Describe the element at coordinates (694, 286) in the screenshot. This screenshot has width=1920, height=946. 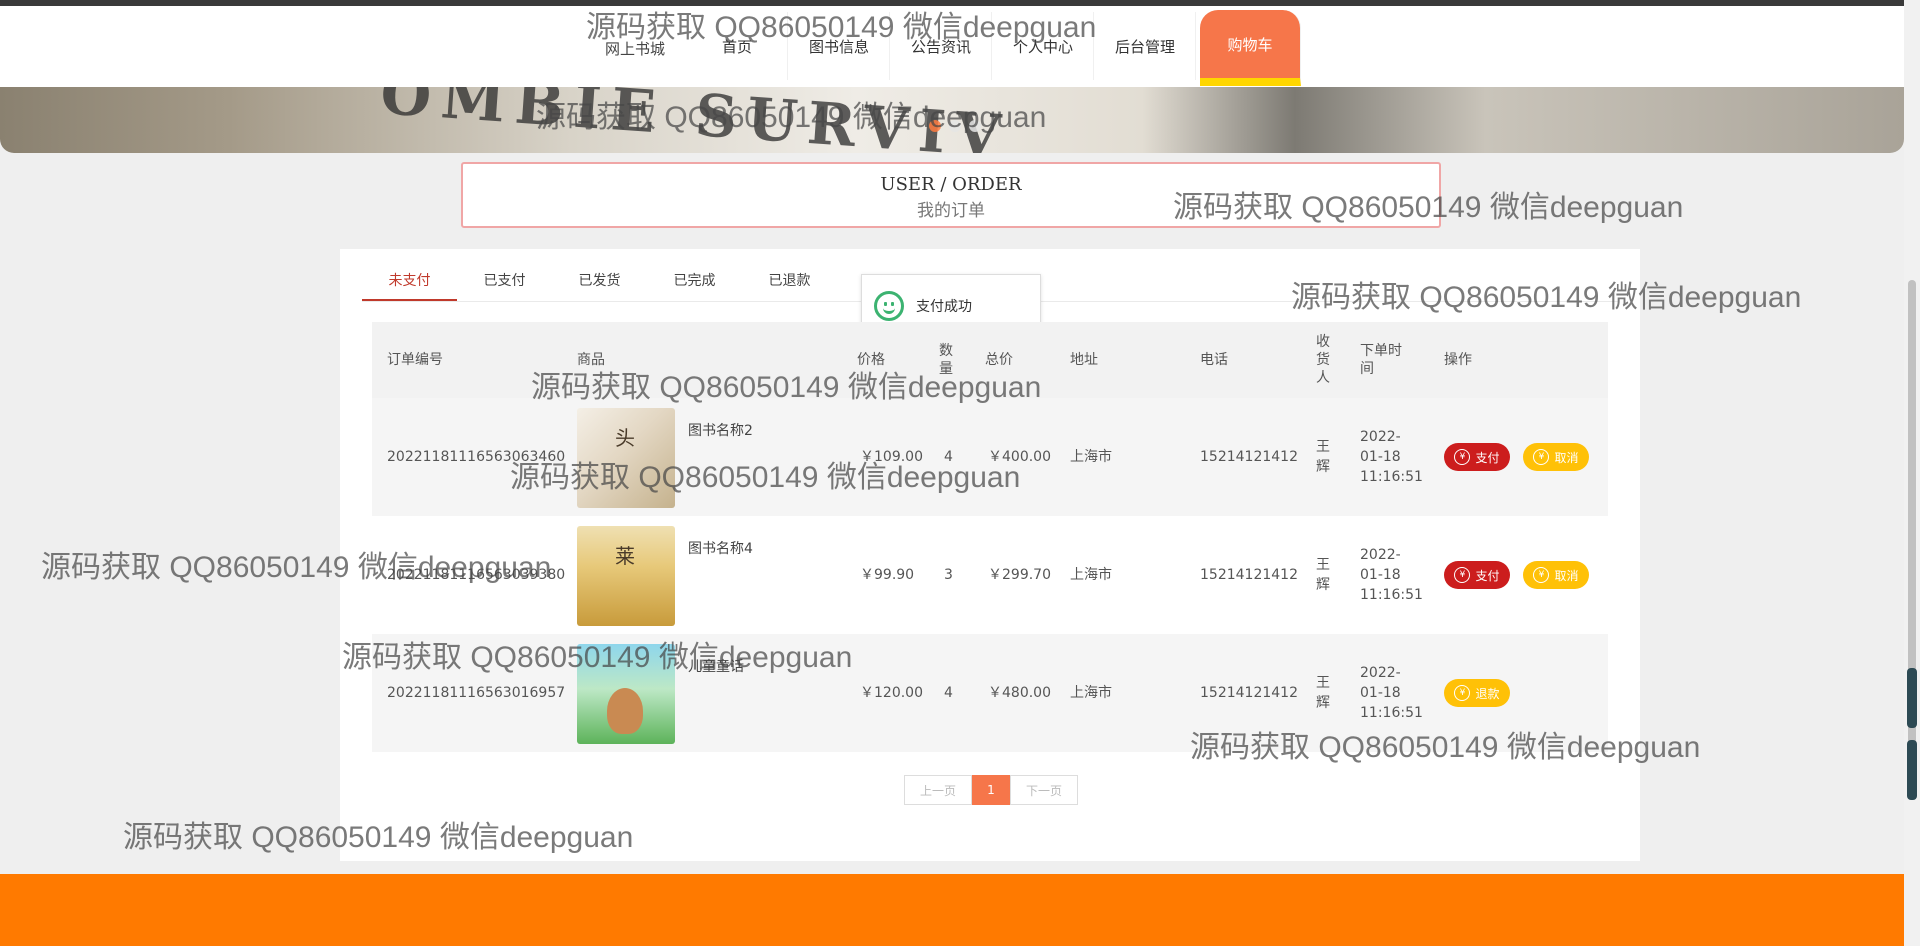
I see `tab-completed: 已完成` at that location.